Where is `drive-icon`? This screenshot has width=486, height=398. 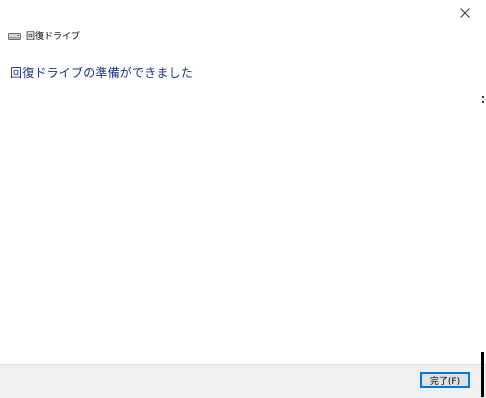 drive-icon is located at coordinates (14, 36).